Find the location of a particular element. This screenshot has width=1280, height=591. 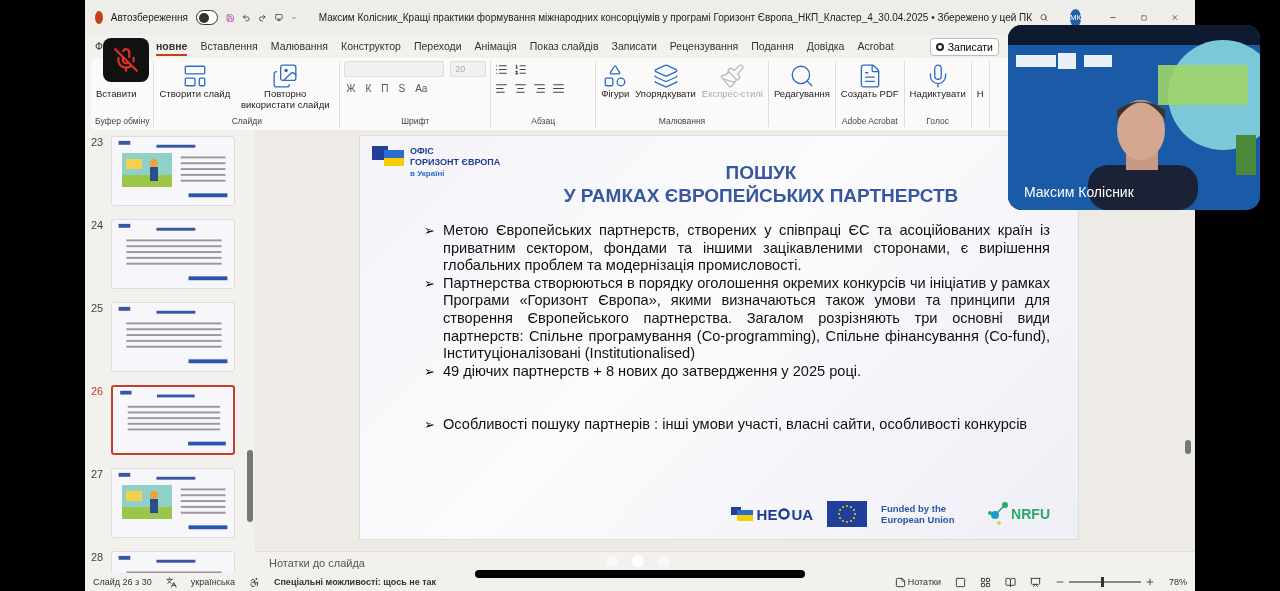

bullets-icon is located at coordinates (502, 69).